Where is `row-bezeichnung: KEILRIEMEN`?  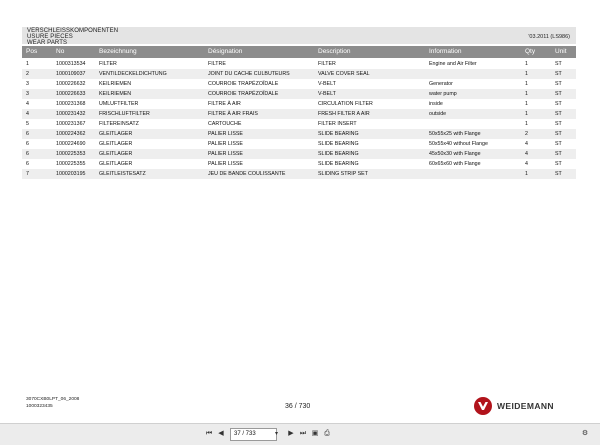 row-bezeichnung: KEILRIEMEN is located at coordinates (115, 94).